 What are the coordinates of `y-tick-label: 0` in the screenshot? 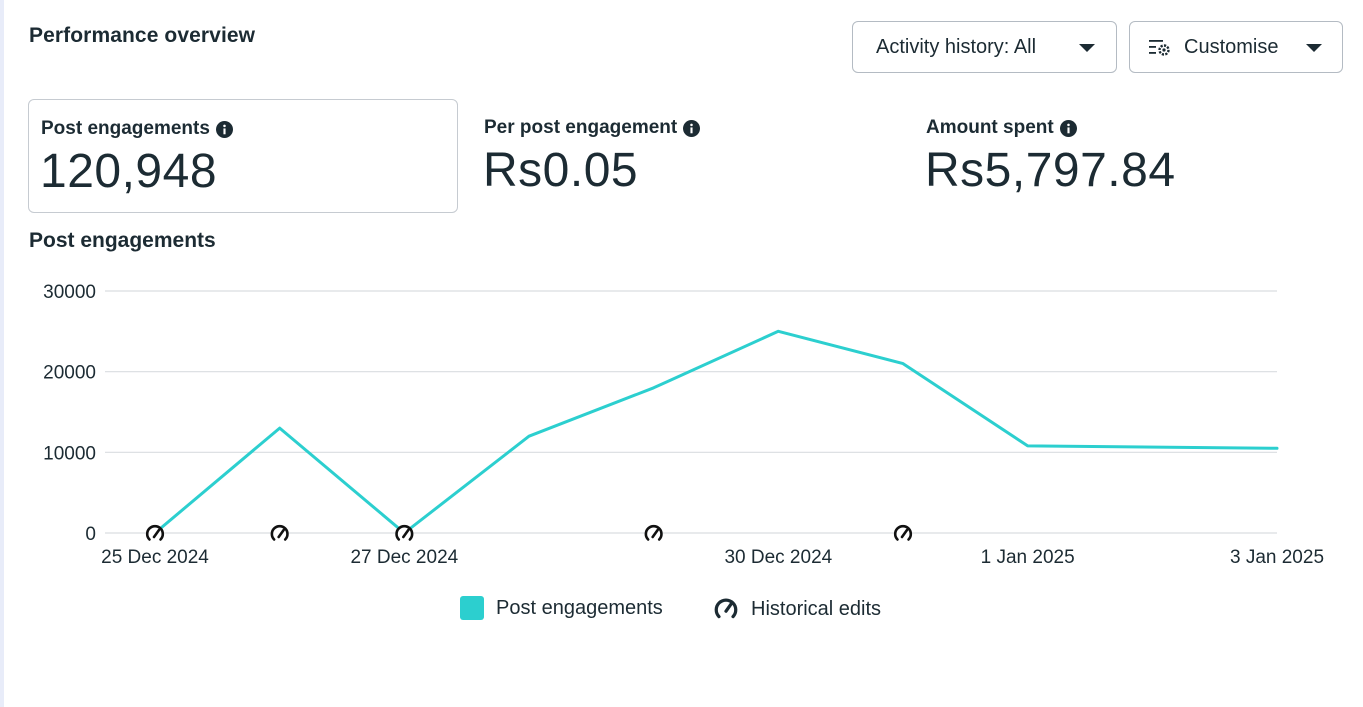 It's located at (90, 534).